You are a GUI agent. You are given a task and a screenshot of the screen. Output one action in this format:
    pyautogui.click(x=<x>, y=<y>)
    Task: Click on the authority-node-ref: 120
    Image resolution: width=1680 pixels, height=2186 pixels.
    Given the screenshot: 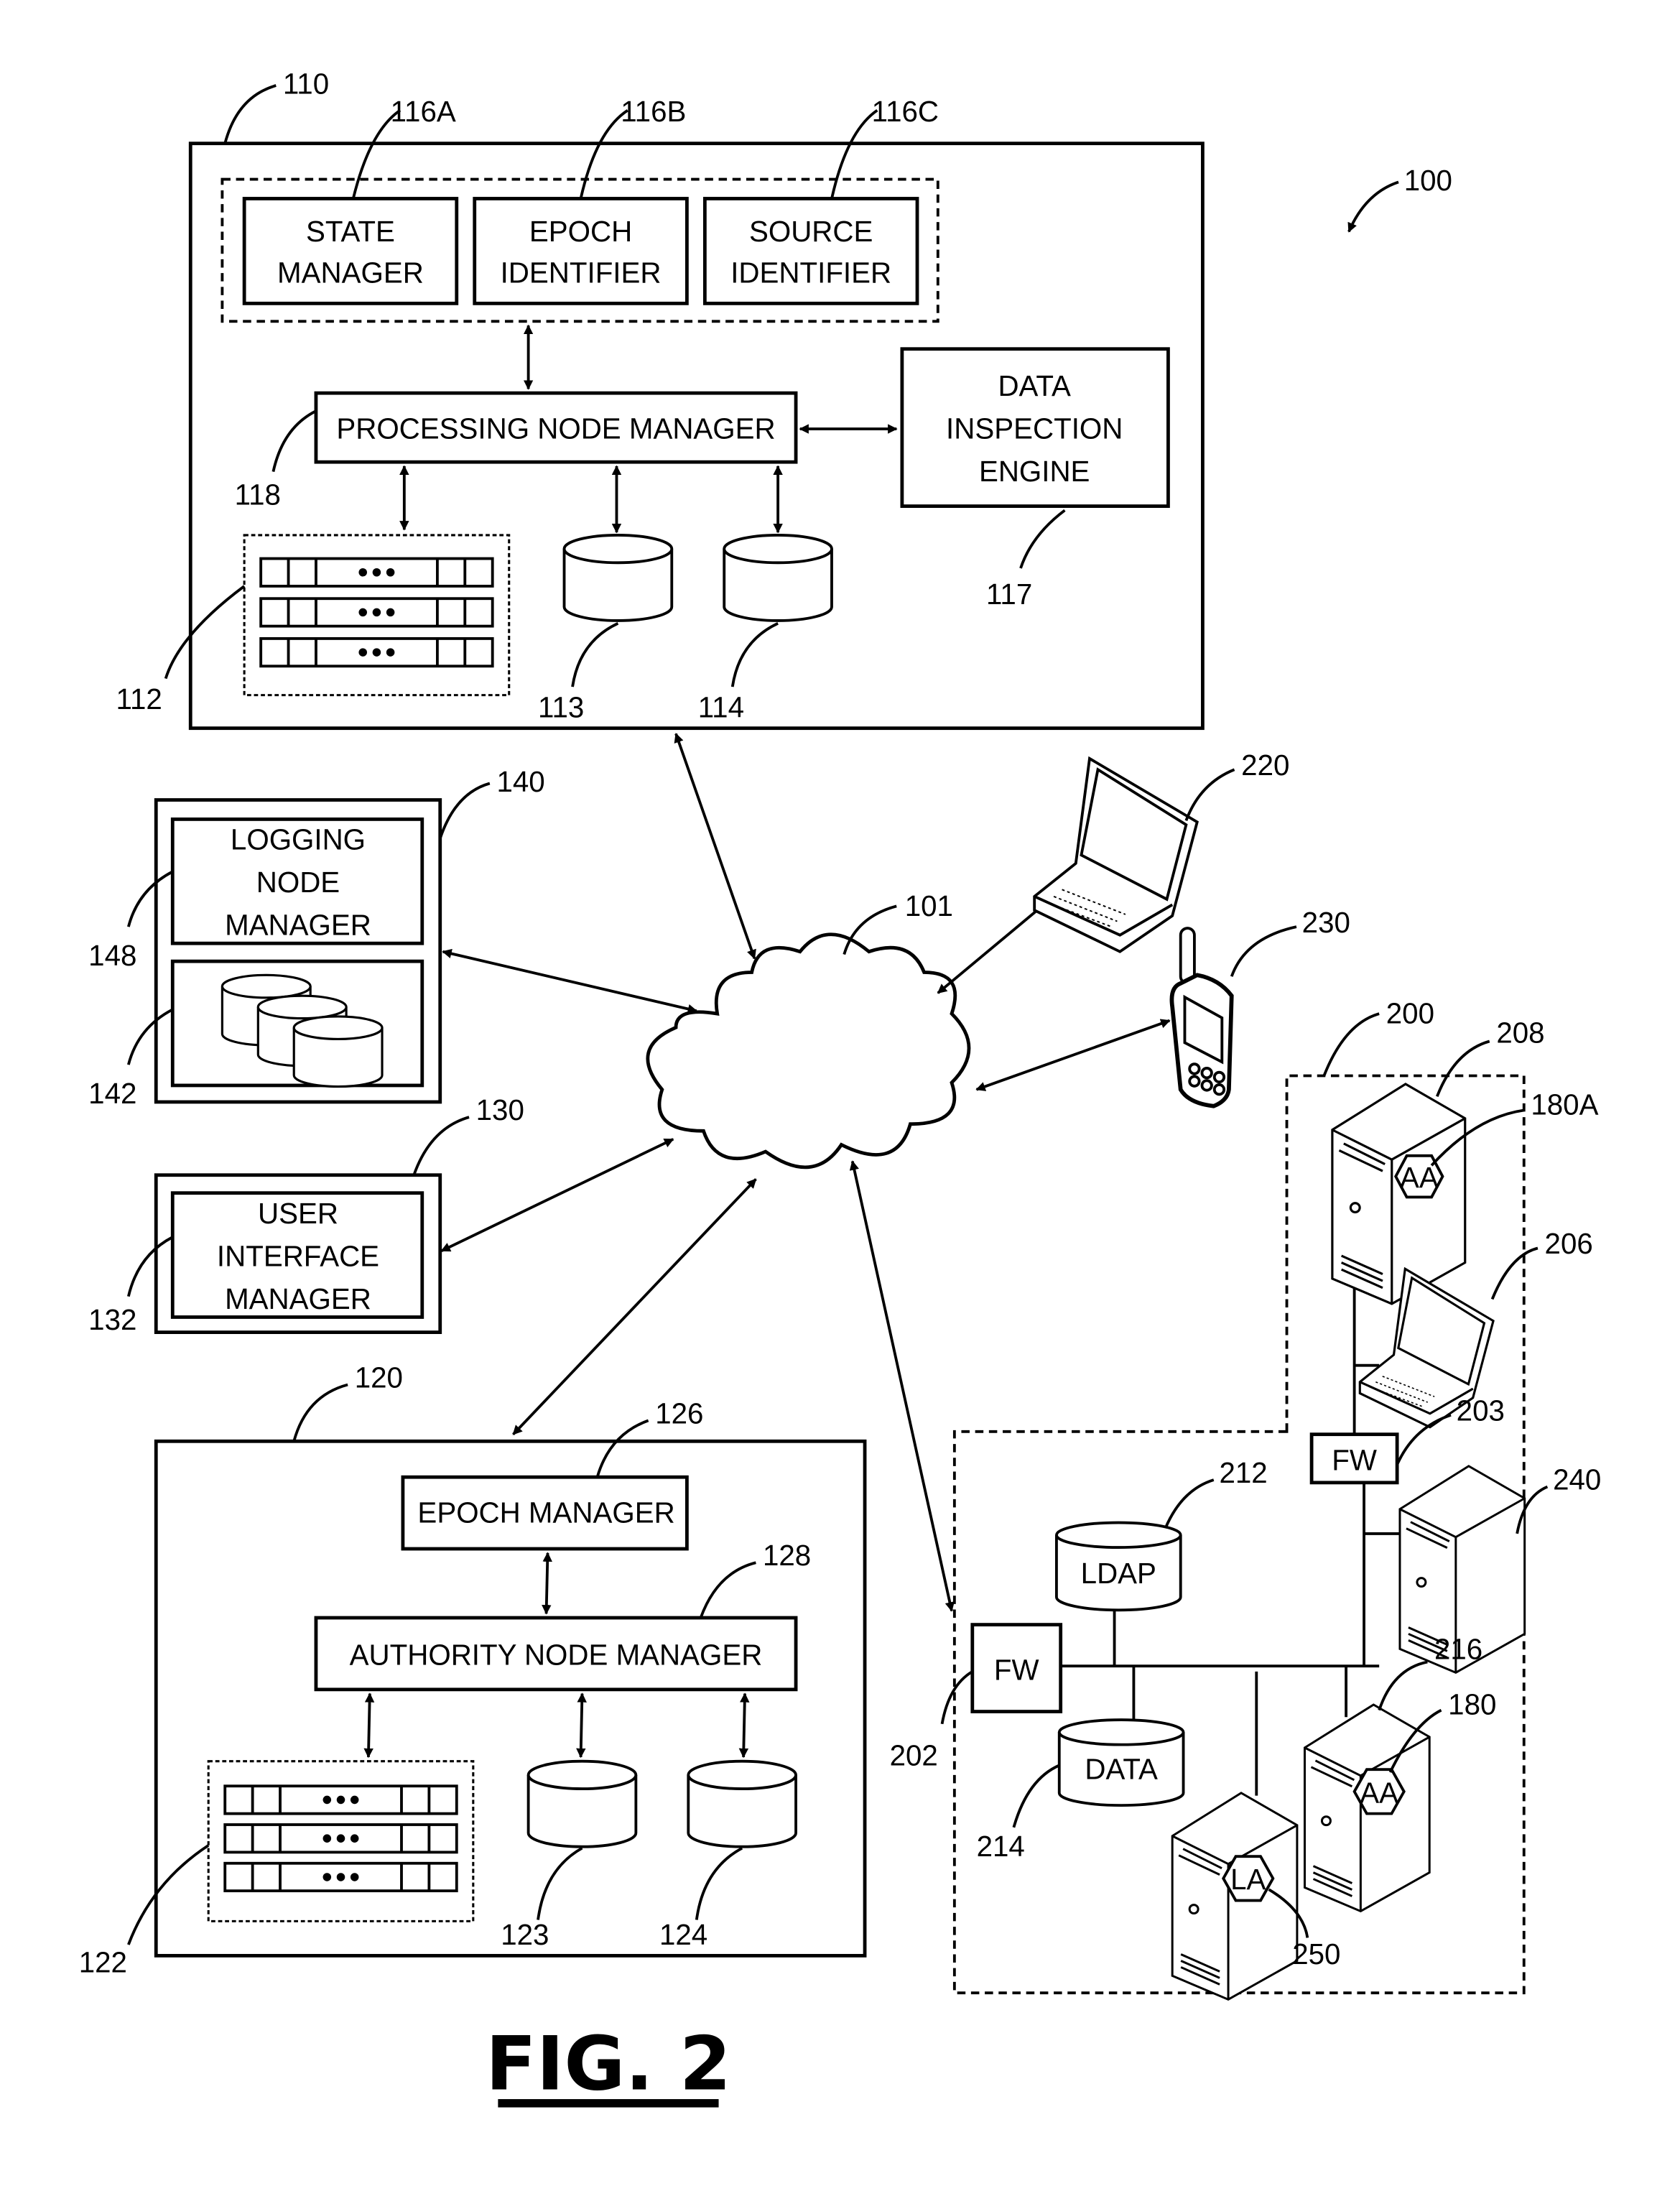 What is the action you would take?
    pyautogui.click(x=379, y=1377)
    